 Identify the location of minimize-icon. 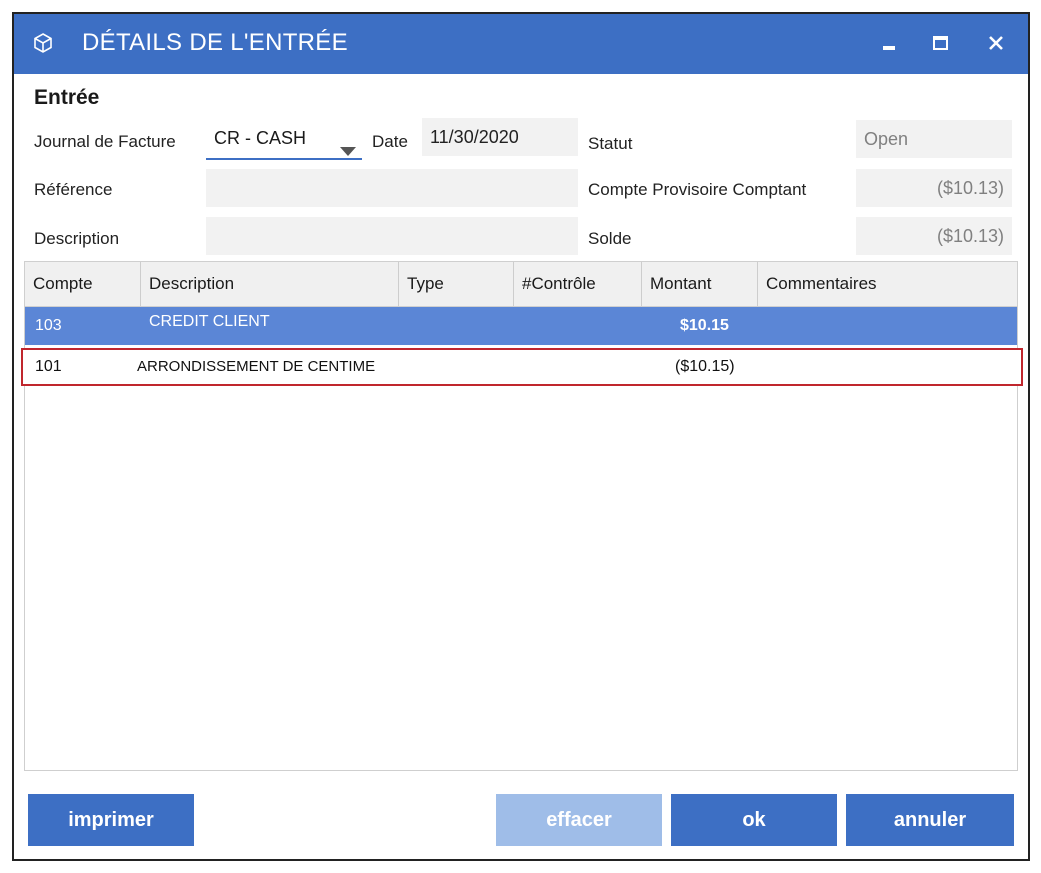
(890, 43).